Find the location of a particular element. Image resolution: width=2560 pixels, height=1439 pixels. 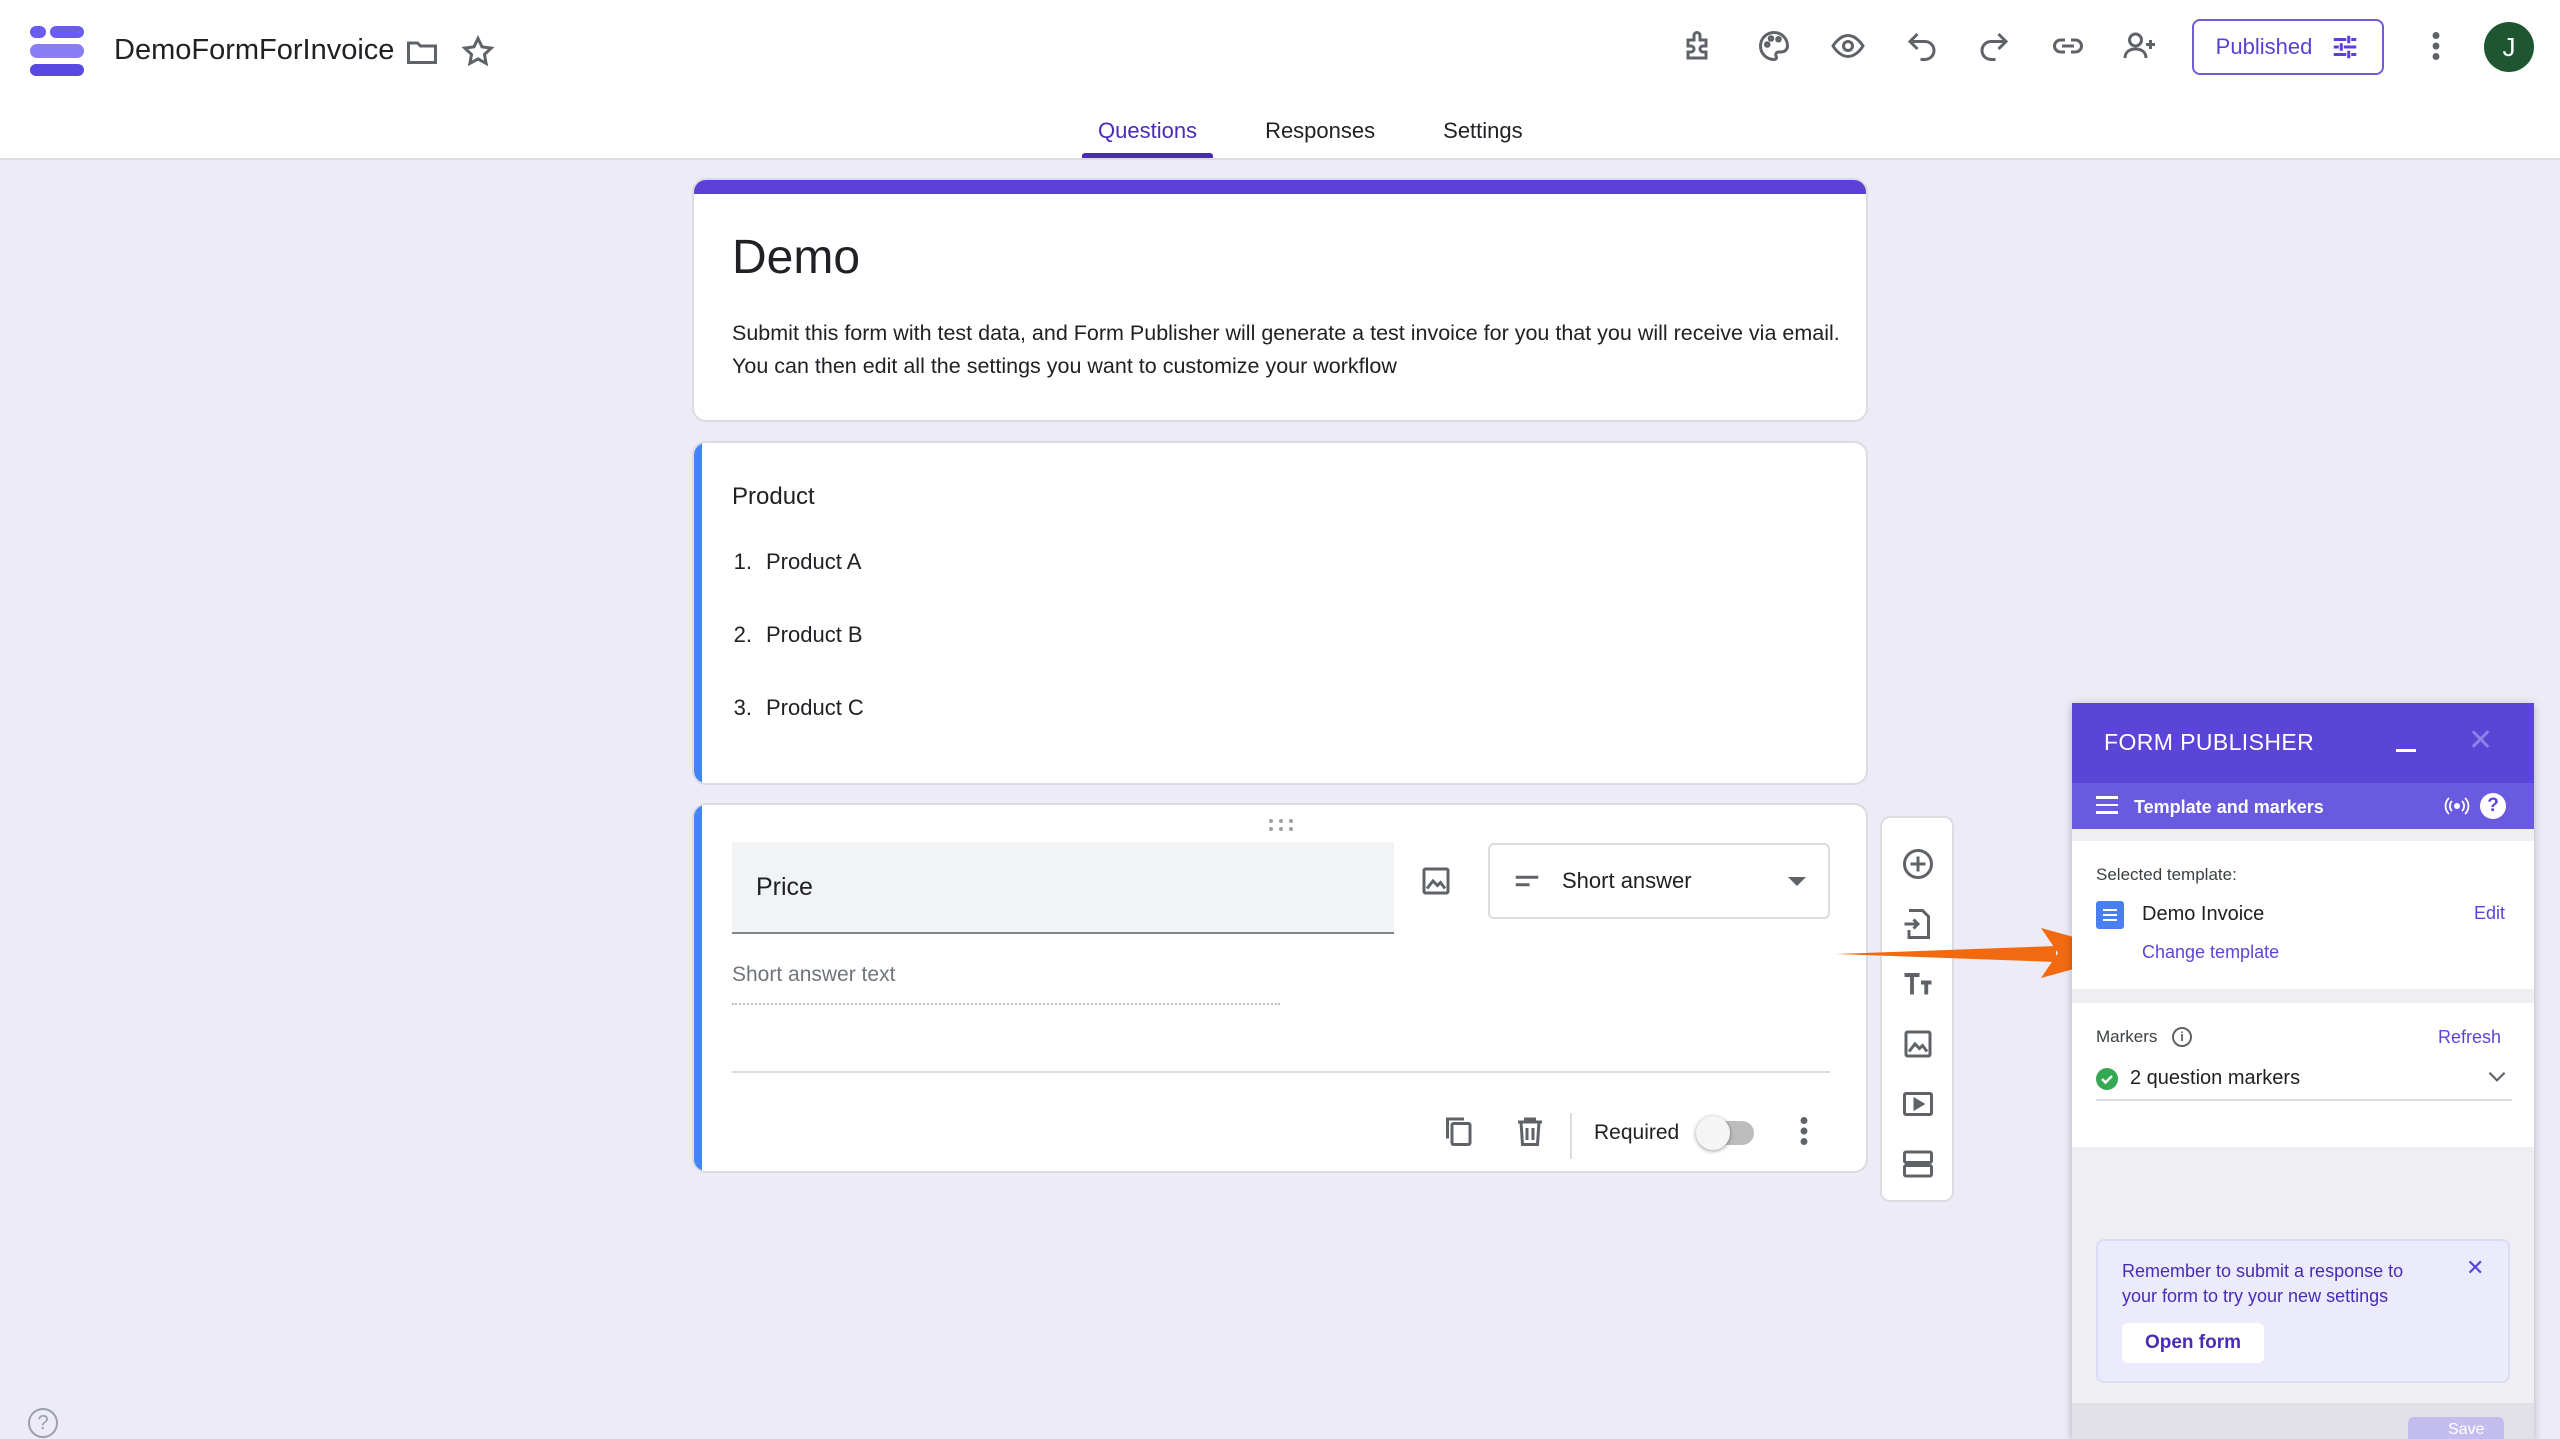

preview-eye-icon is located at coordinates (1848, 46).